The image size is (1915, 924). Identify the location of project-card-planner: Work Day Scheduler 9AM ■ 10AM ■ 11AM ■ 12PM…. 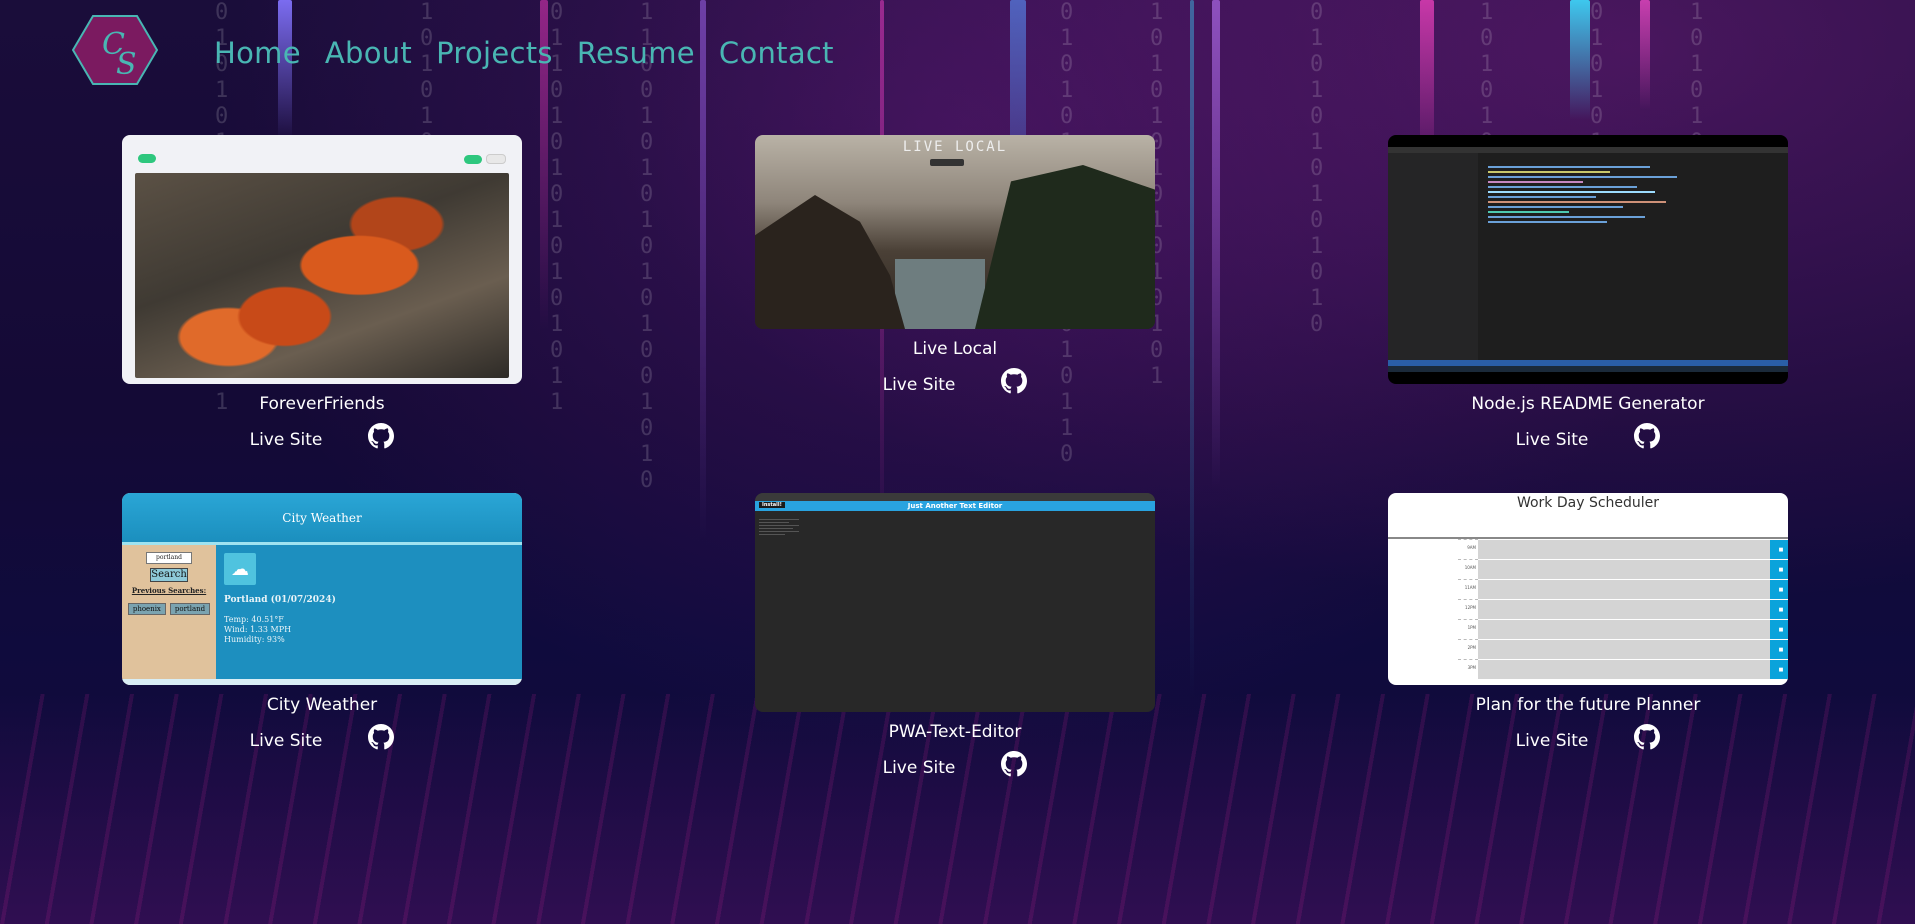
(1588, 622).